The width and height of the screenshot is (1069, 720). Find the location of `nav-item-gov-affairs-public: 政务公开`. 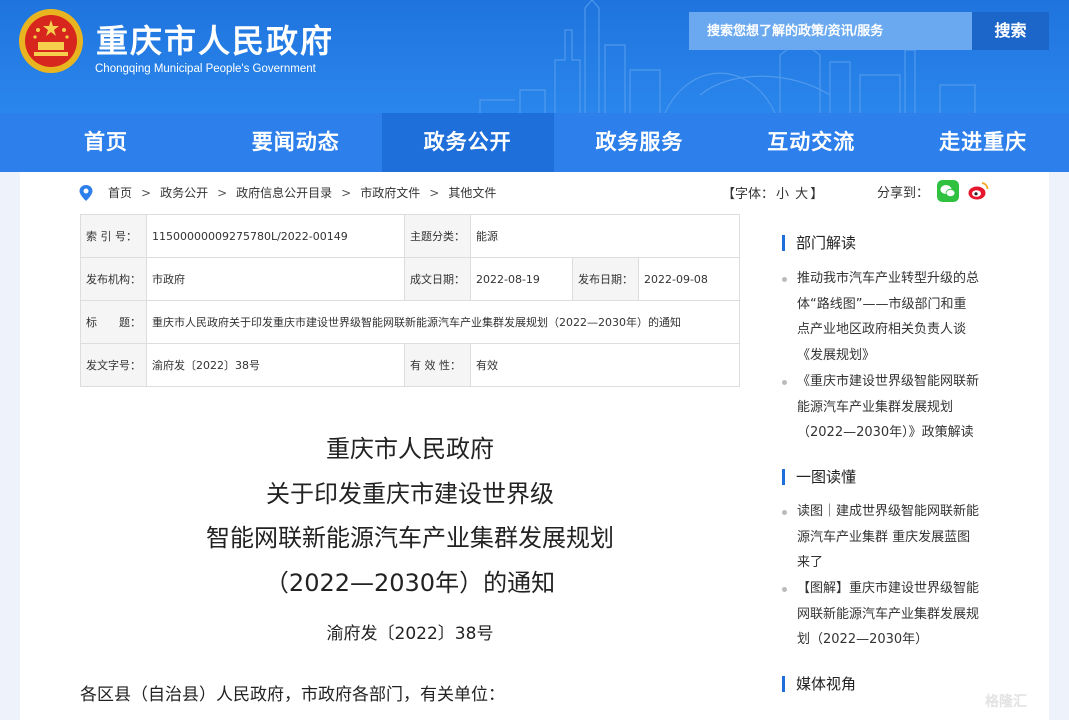

nav-item-gov-affairs-public: 政务公开 is located at coordinates (467, 142).